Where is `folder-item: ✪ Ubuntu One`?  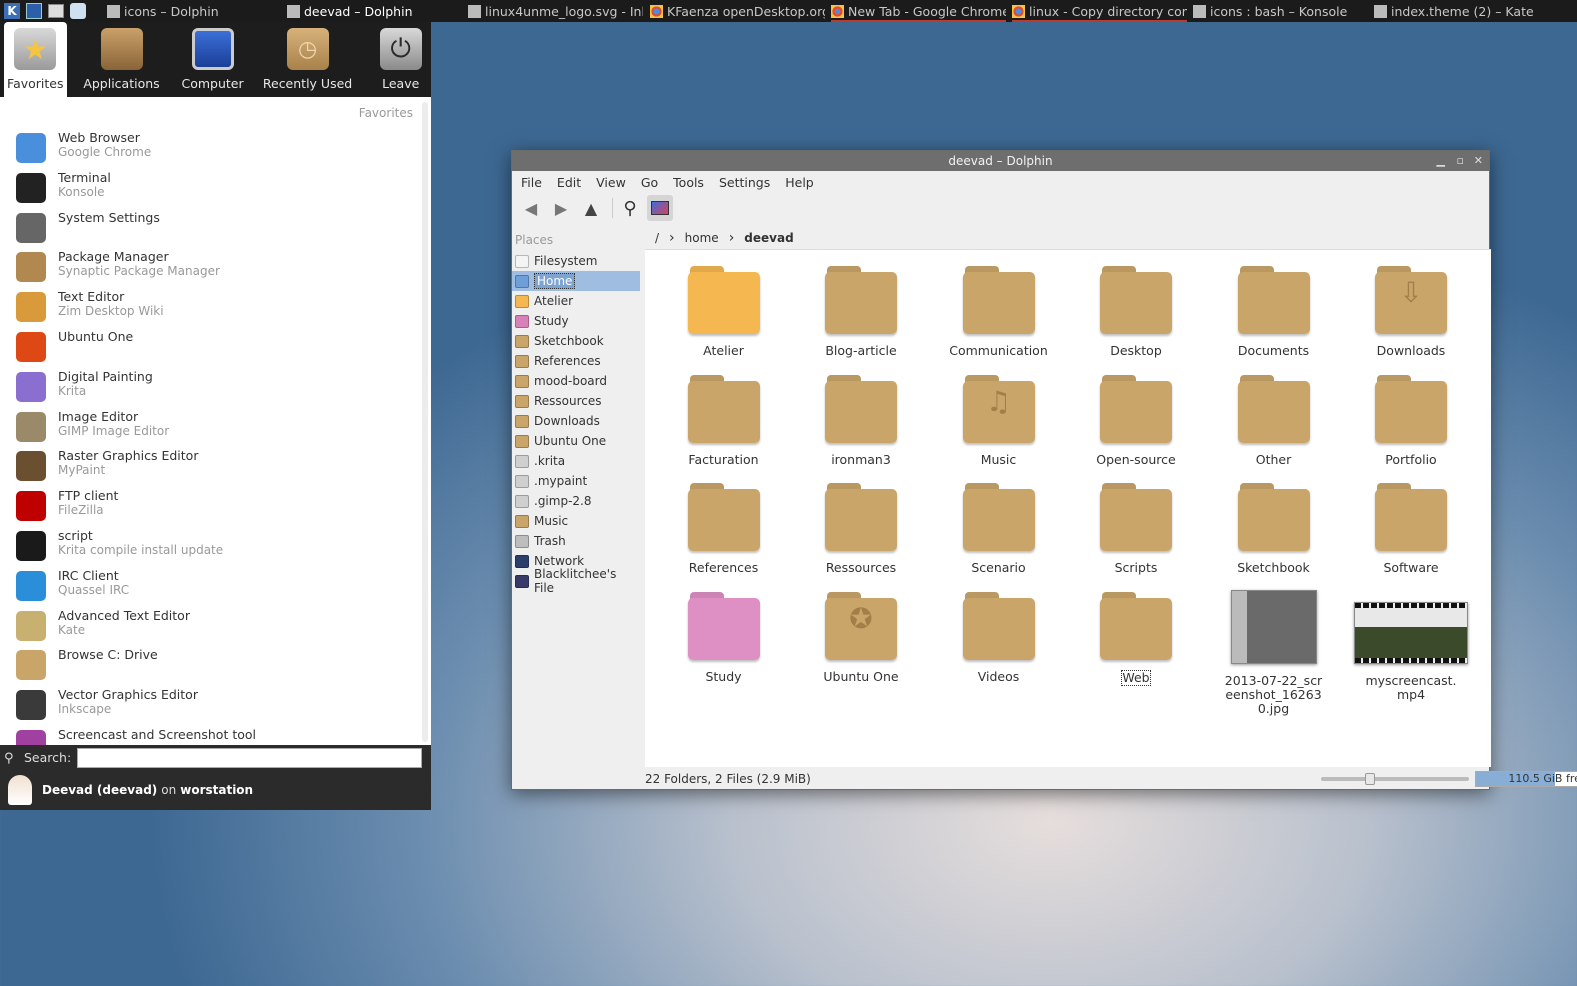 folder-item: ✪ Ubuntu One is located at coordinates (861, 637).